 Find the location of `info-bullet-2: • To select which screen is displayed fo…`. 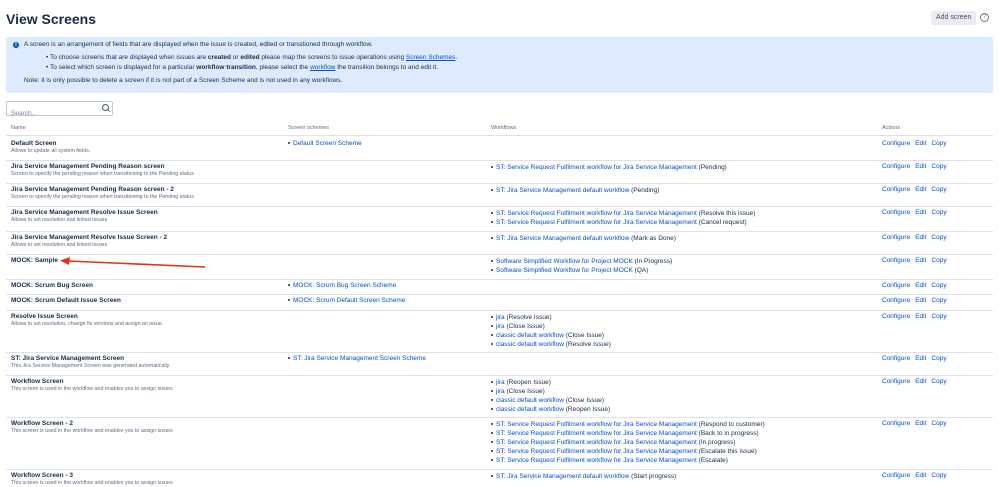

info-bullet-2: • To select which screen is displayed fo… is located at coordinates (242, 67).